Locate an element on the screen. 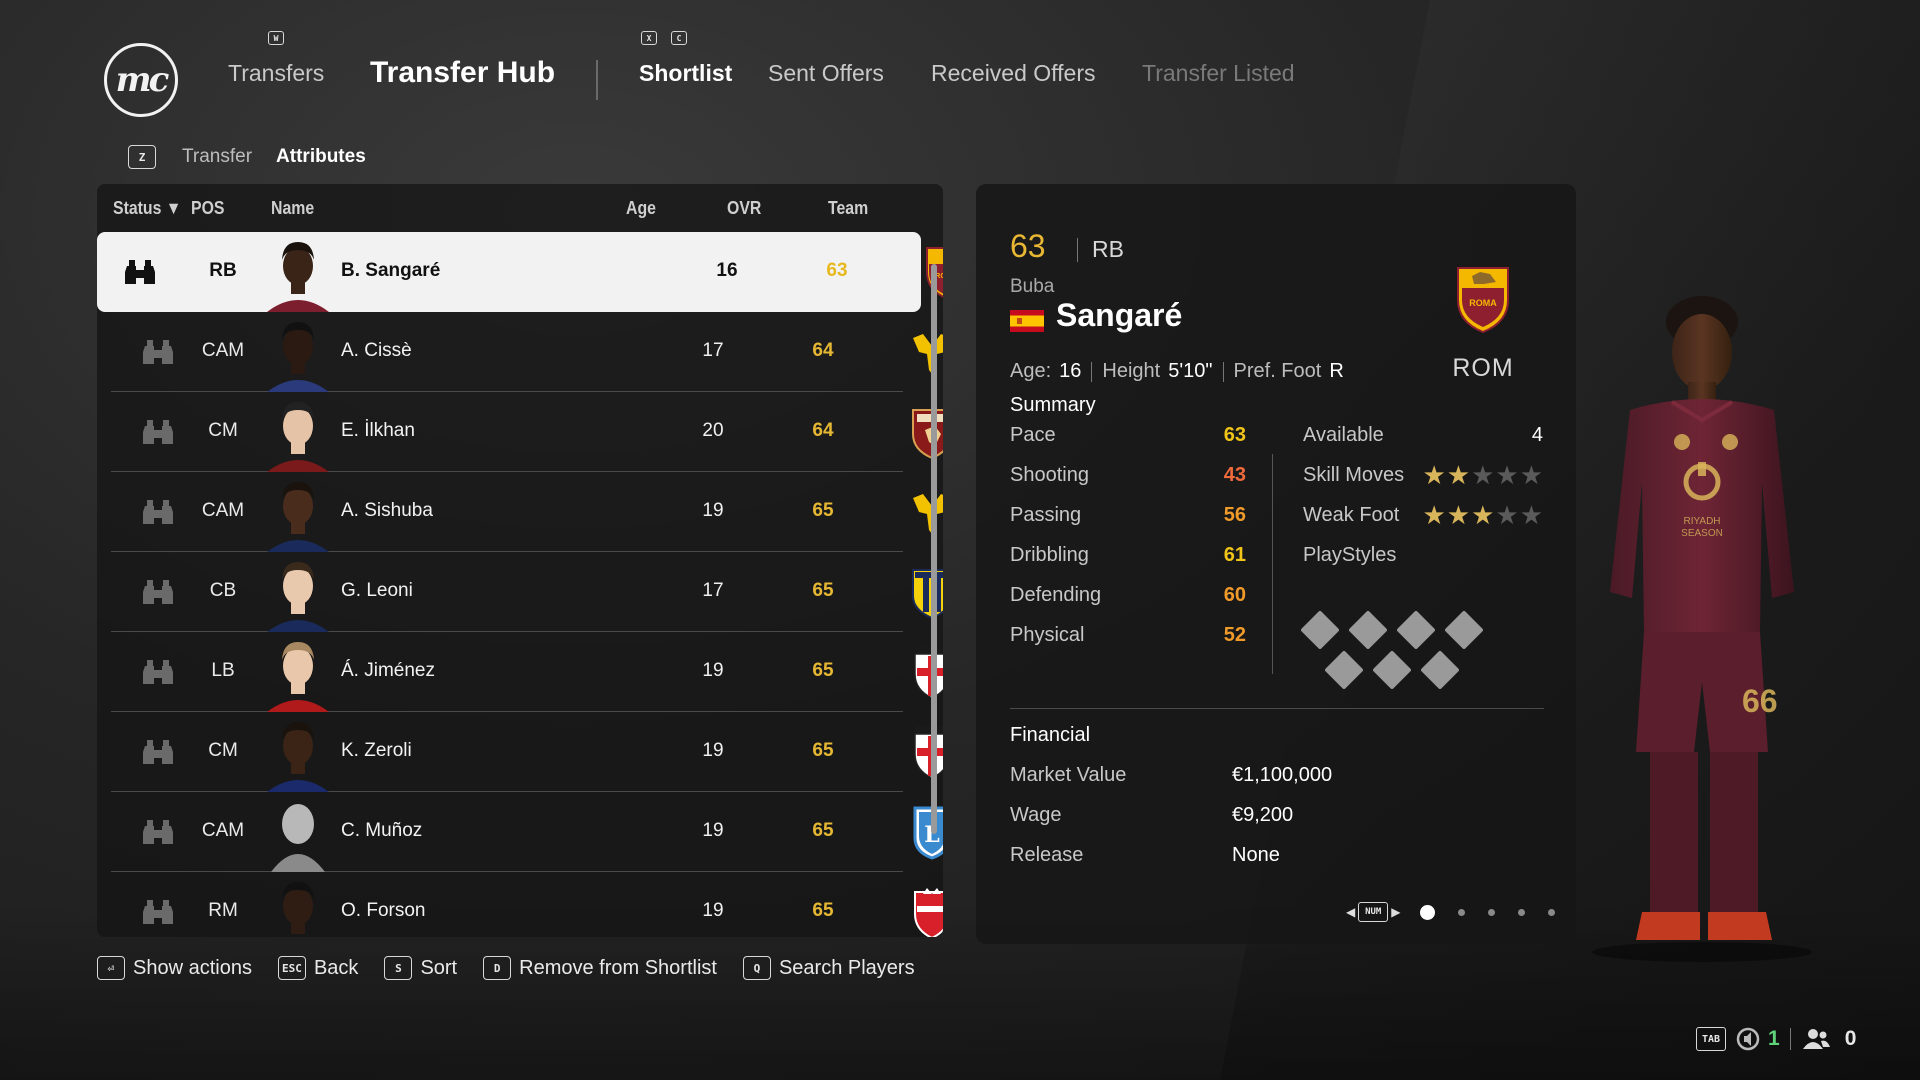  hint-back: ESC Back is located at coordinates (317, 968).